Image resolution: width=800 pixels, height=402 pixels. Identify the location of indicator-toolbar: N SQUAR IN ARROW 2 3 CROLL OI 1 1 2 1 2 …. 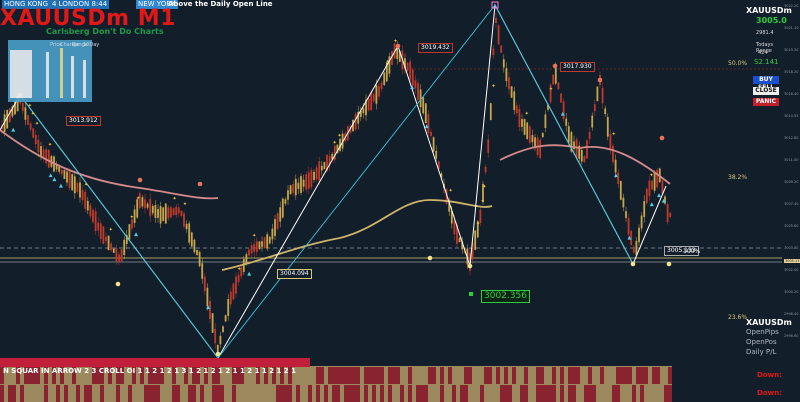
(155, 366).